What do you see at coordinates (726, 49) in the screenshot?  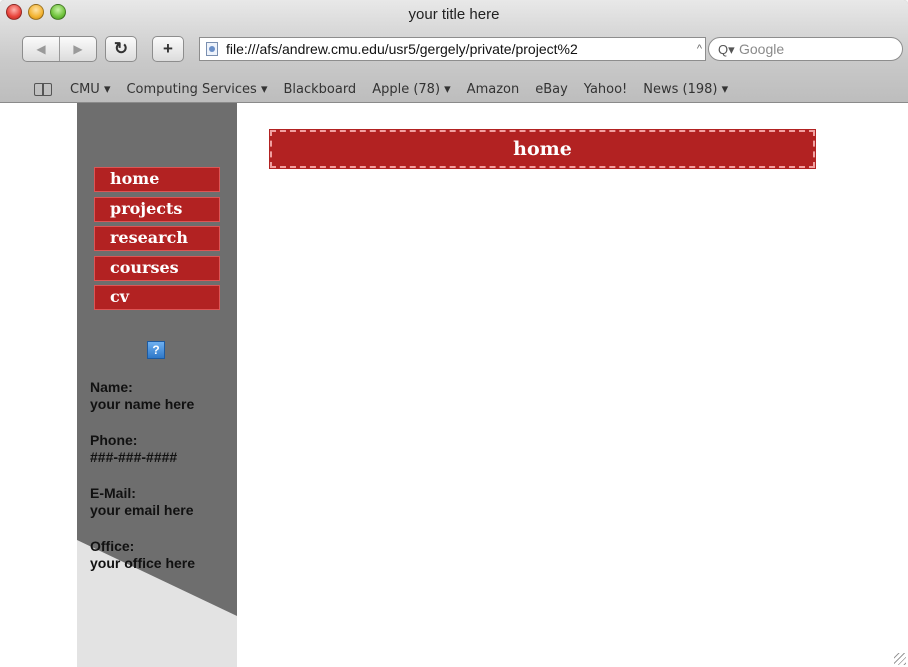 I see `search-icon: Q▾` at bounding box center [726, 49].